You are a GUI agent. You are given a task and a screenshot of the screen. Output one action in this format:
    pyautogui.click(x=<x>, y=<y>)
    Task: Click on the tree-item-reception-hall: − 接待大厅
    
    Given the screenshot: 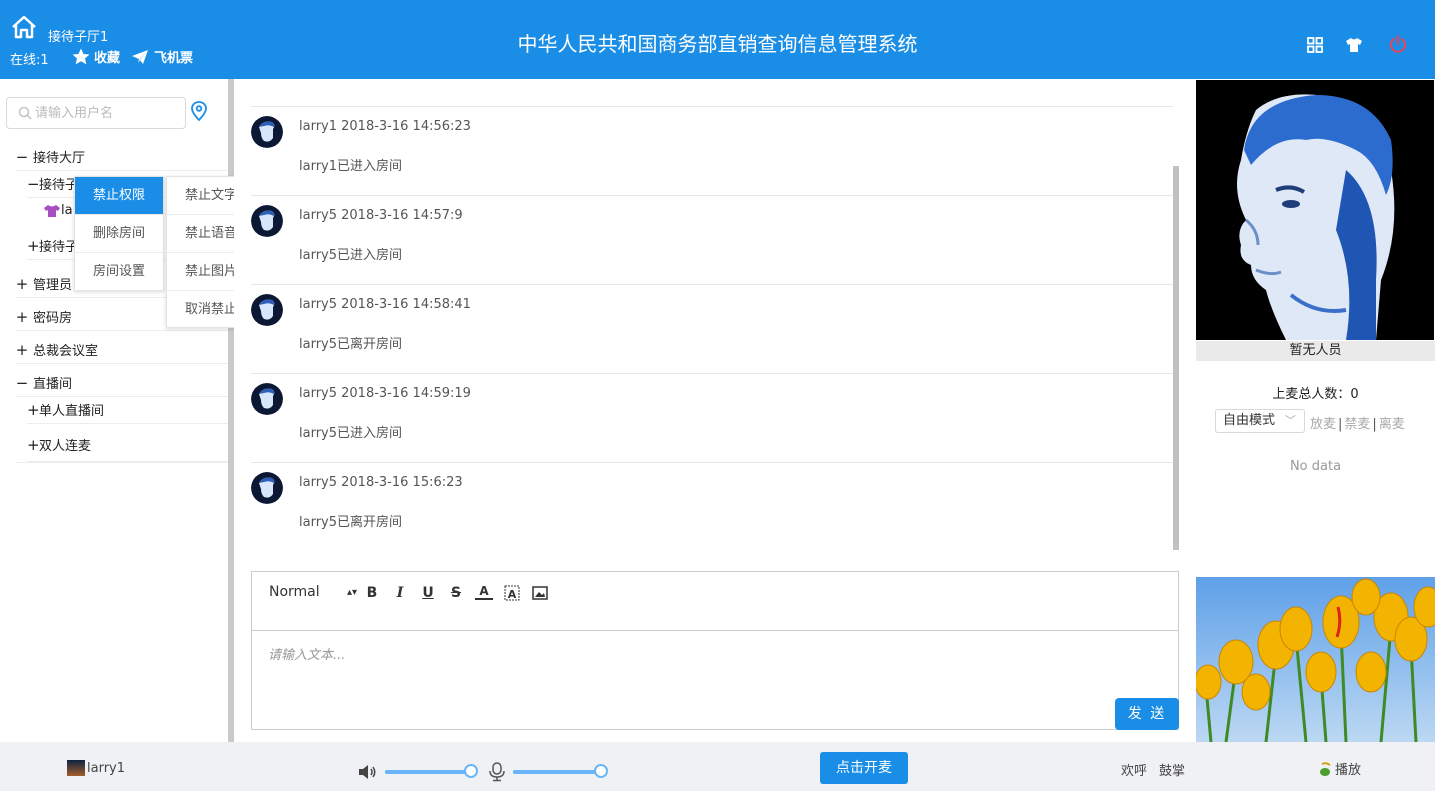 What is the action you would take?
    pyautogui.click(x=121, y=157)
    